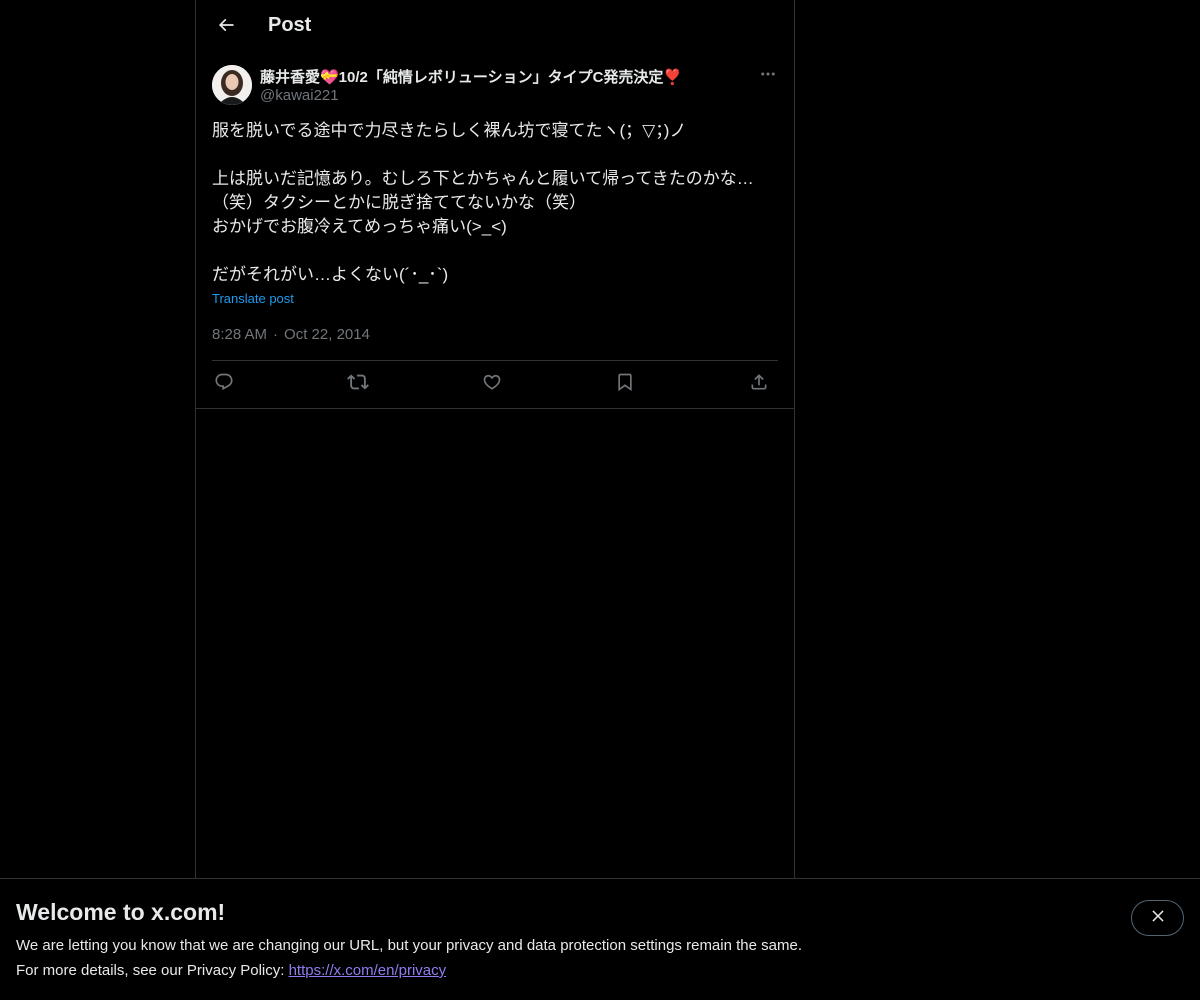 This screenshot has height=1000, width=1200. What do you see at coordinates (327, 334) in the screenshot?
I see `post-date: Oct 22, 2014` at bounding box center [327, 334].